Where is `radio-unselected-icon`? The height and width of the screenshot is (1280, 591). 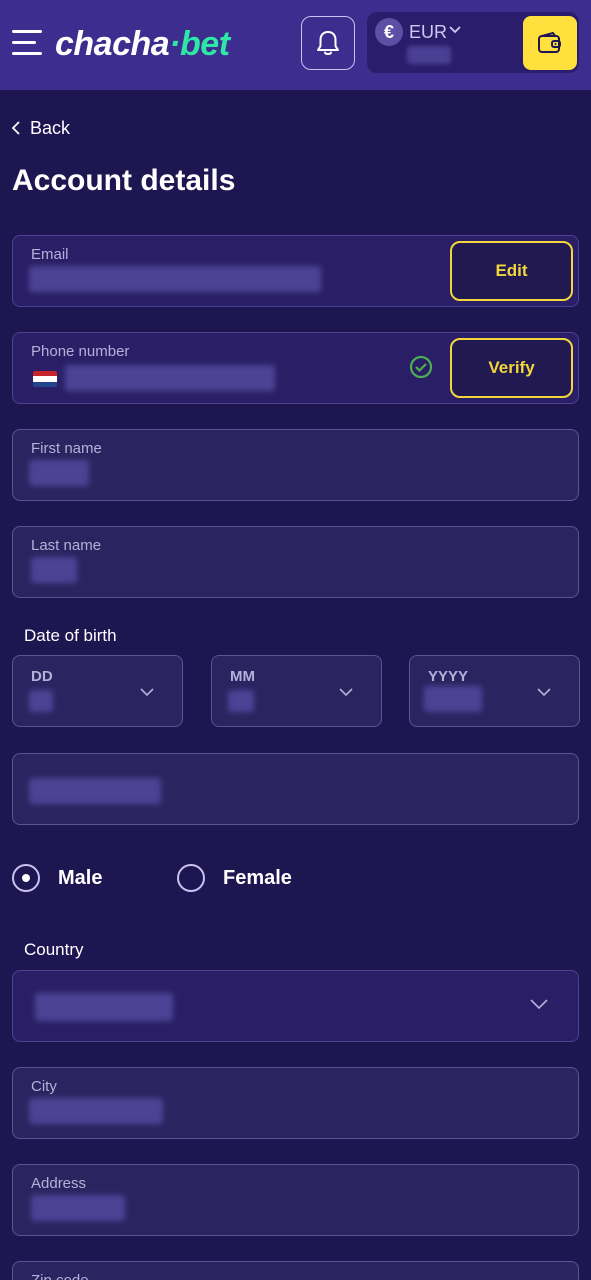
radio-unselected-icon is located at coordinates (191, 878).